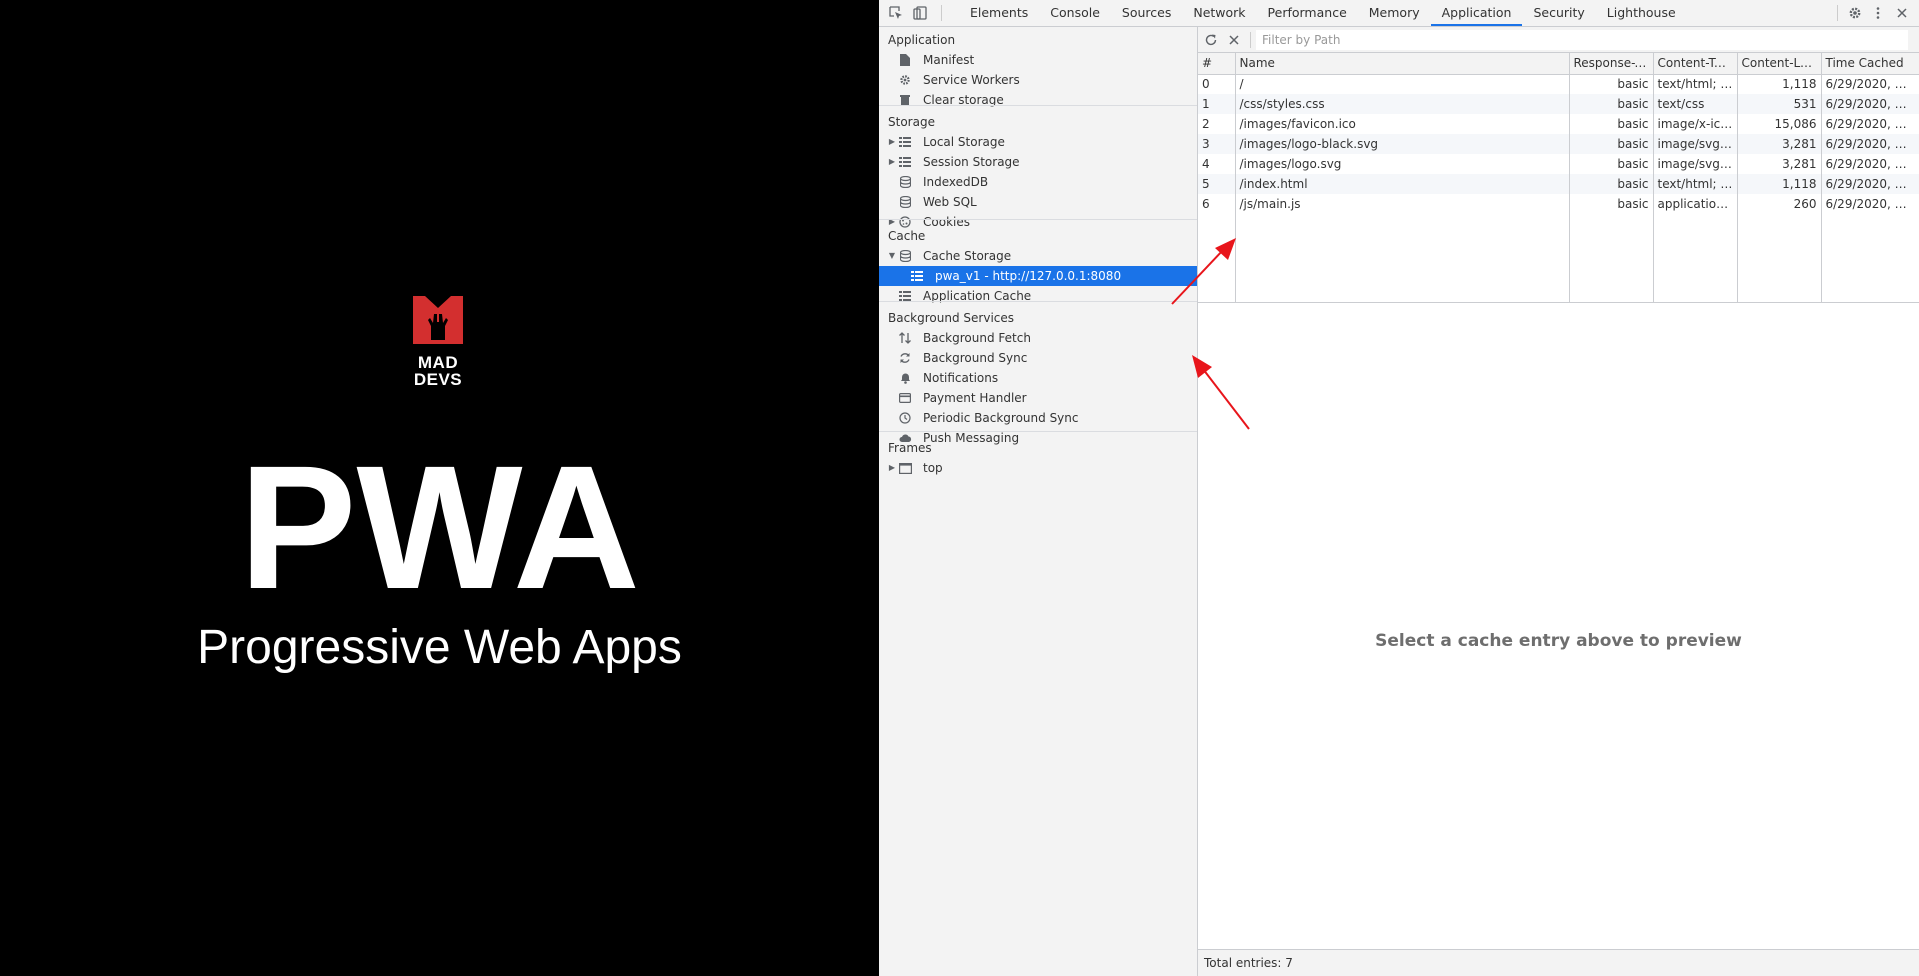  What do you see at coordinates (905, 338) in the screenshot?
I see `arrows-updown-icon` at bounding box center [905, 338].